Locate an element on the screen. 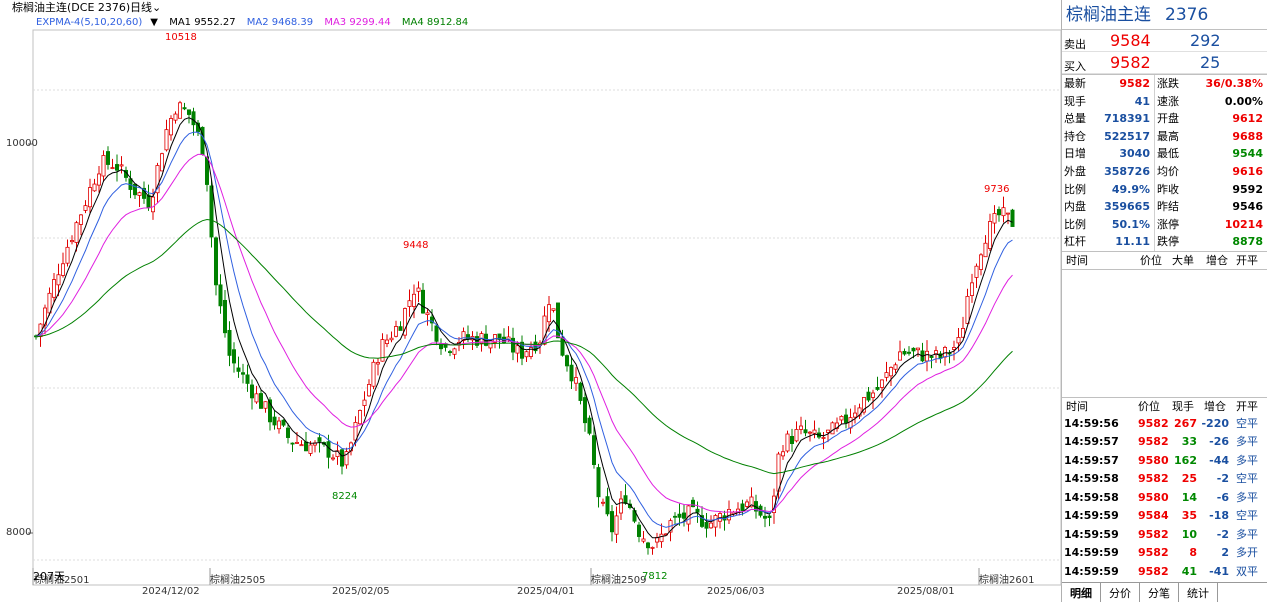 Image resolution: width=1267 pixels, height=602 pixels. dropdown-icon: ▼ is located at coordinates (154, 22).